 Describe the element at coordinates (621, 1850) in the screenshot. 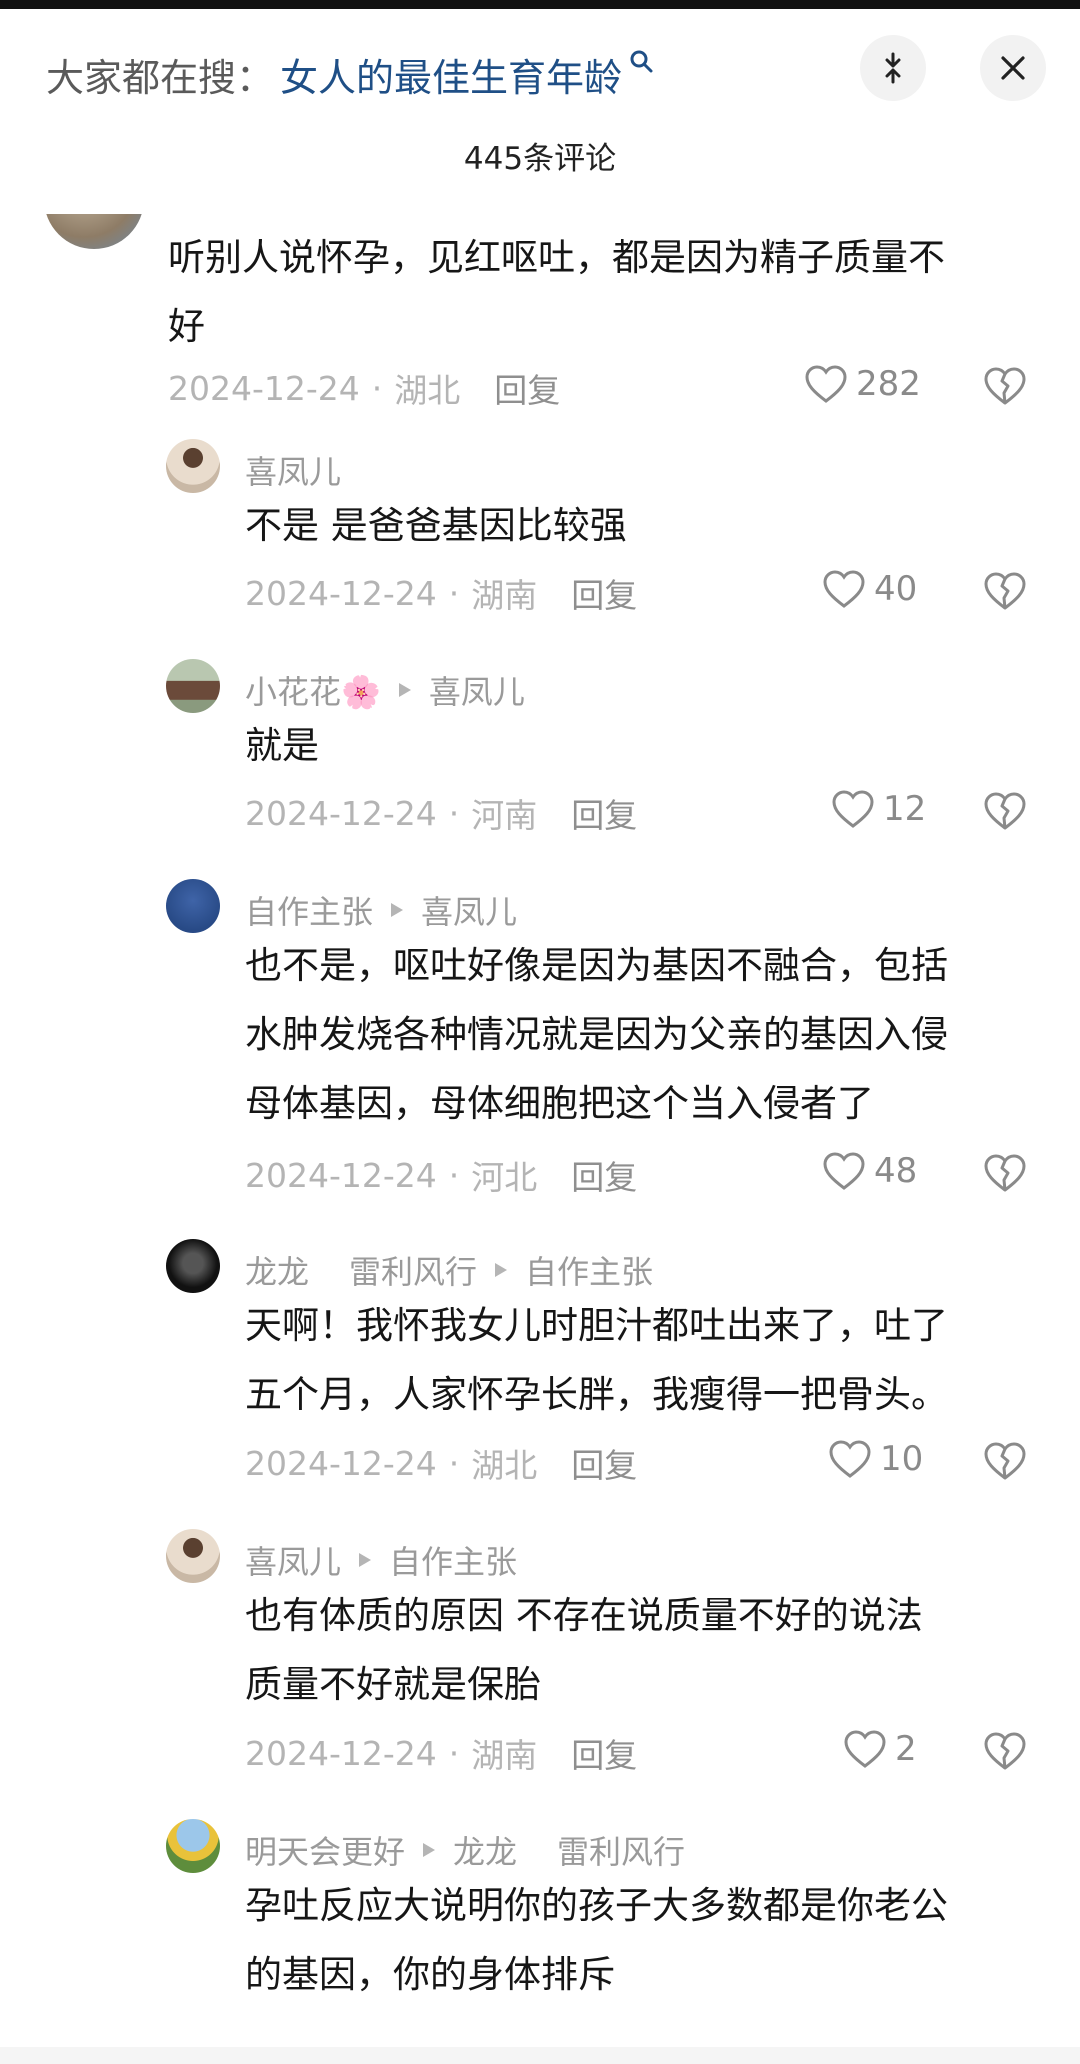

I see `reply-to-alias: 雷利风行` at that location.